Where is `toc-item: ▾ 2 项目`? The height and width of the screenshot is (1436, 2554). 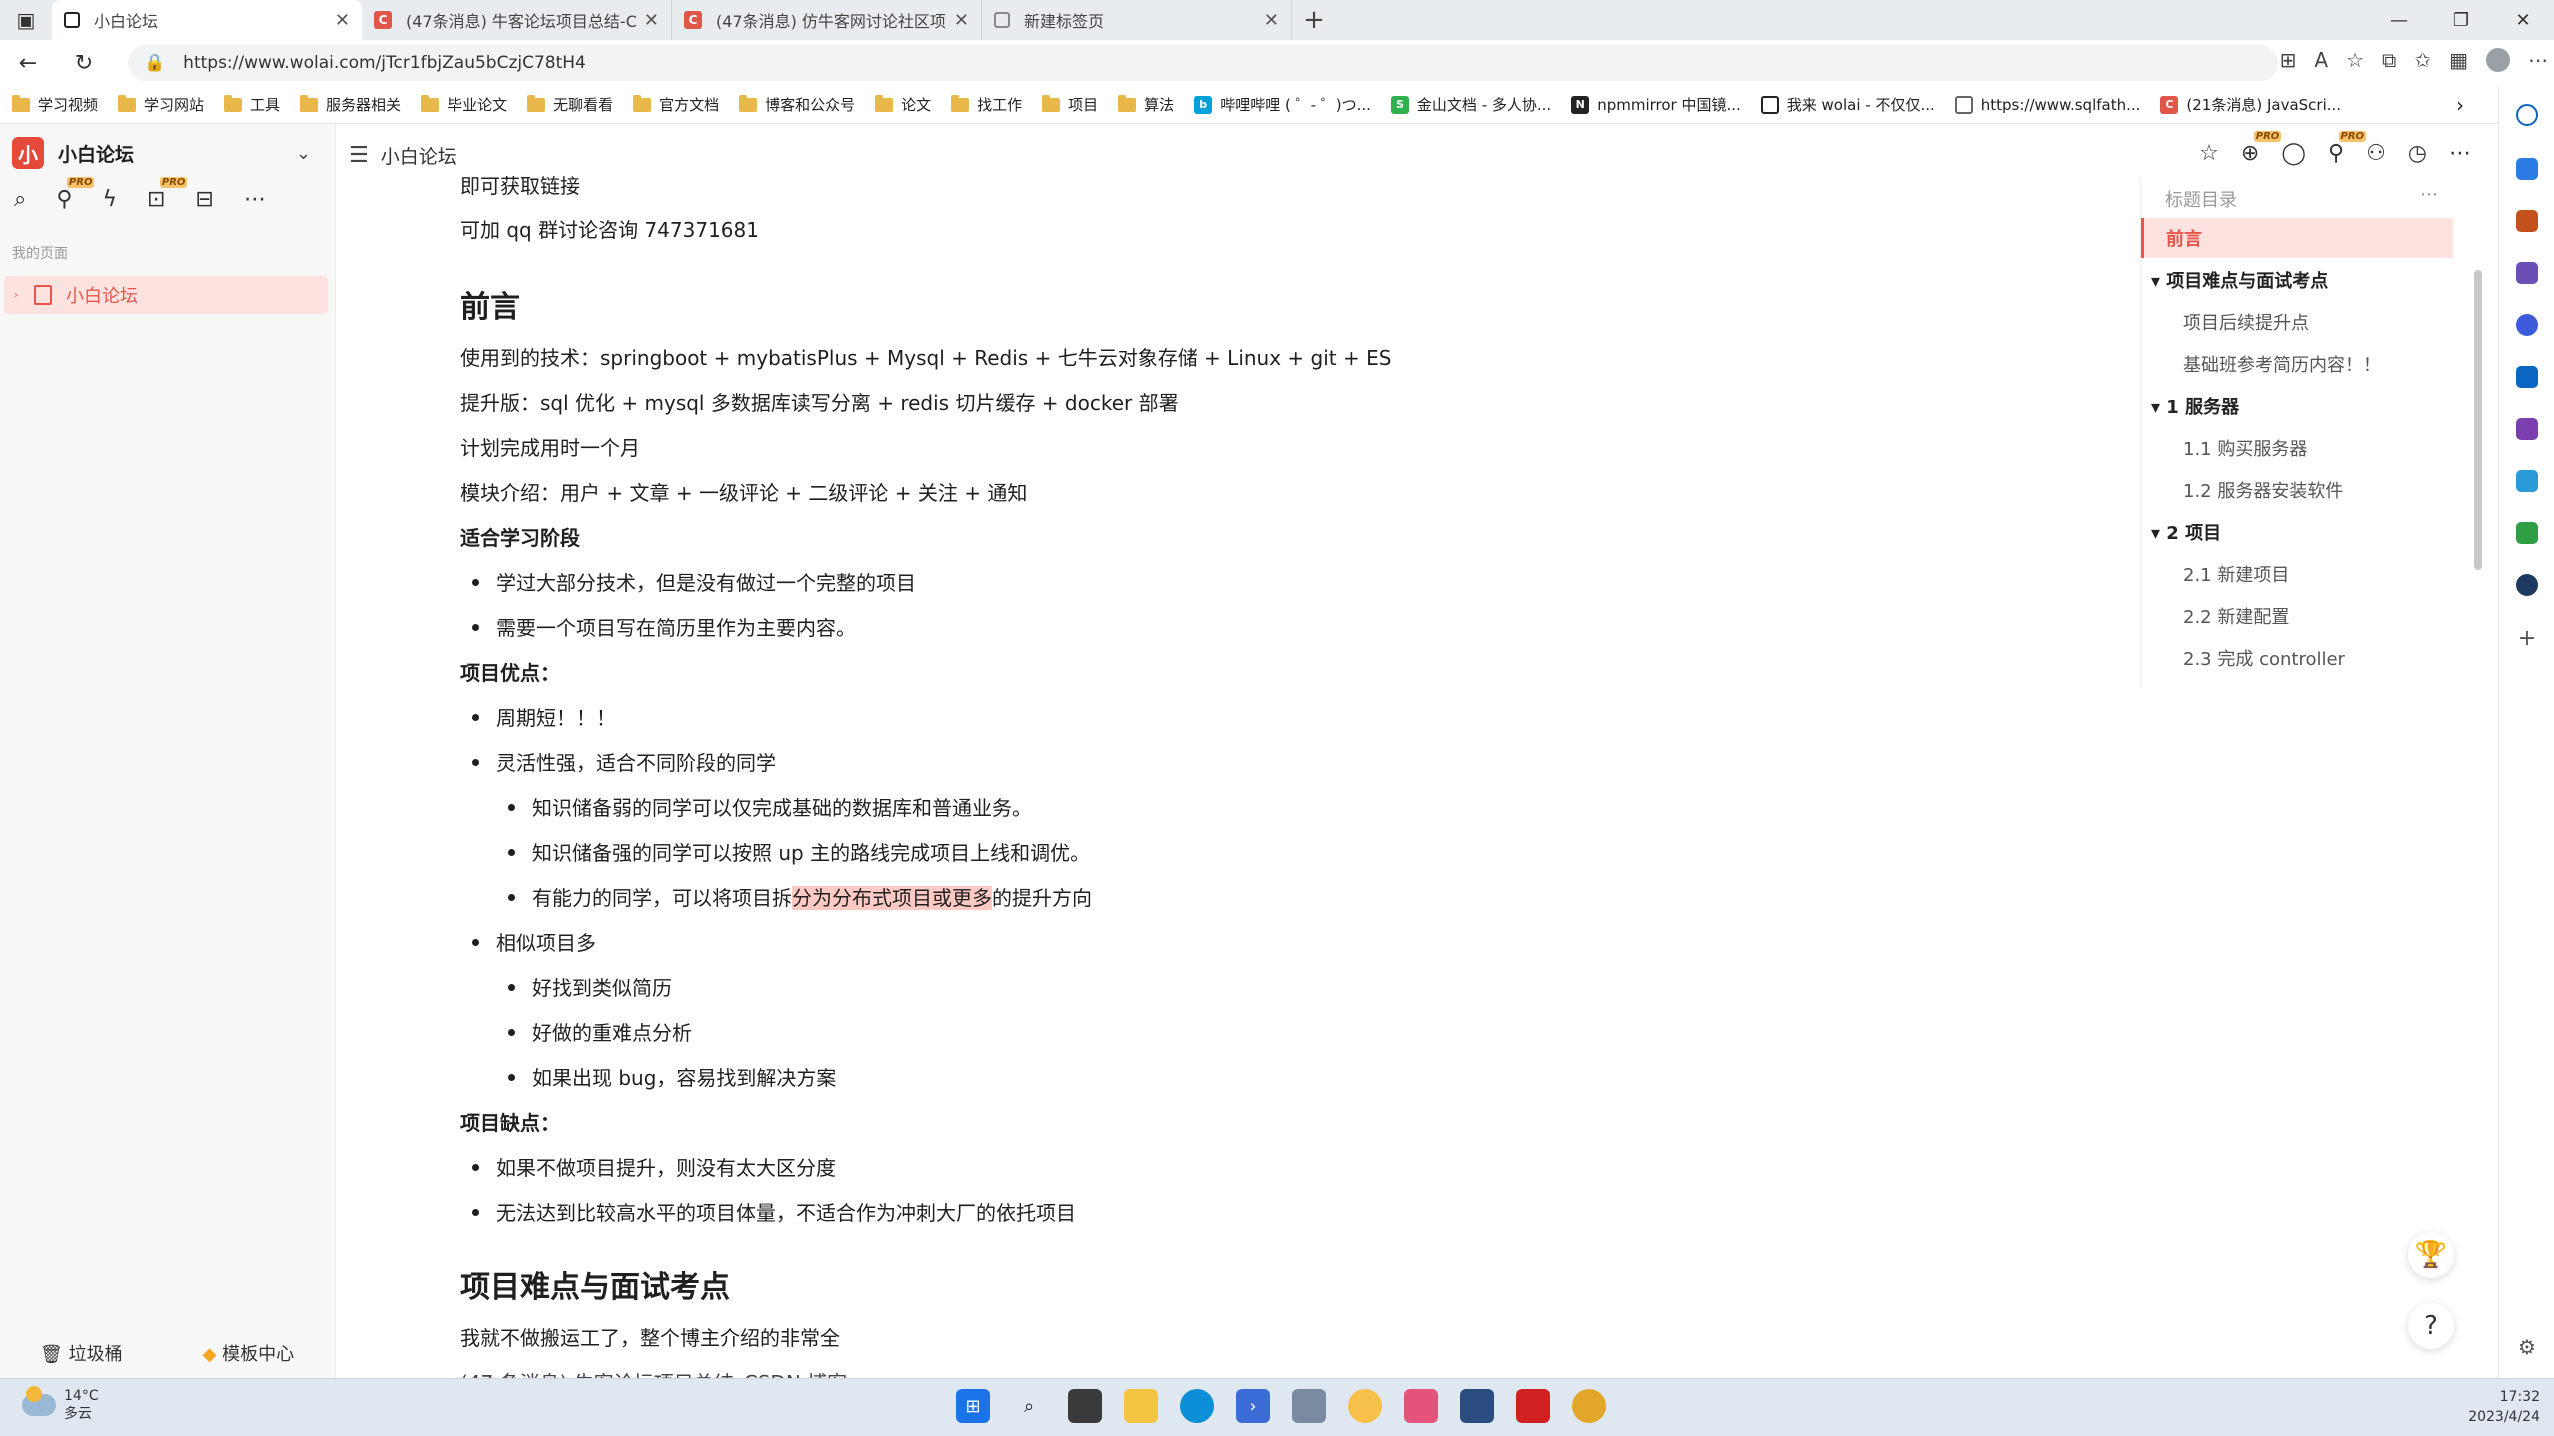 toc-item: ▾ 2 项目 is located at coordinates (2297, 532).